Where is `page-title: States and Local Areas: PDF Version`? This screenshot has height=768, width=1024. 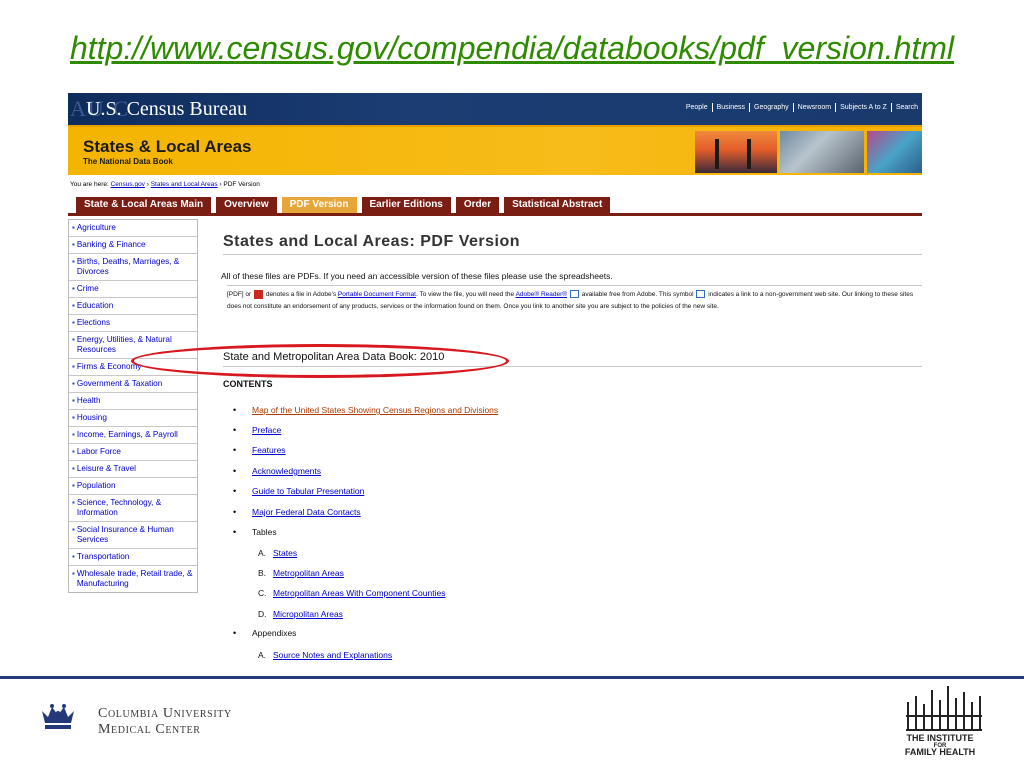 page-title: States and Local Areas: PDF Version is located at coordinates (371, 241).